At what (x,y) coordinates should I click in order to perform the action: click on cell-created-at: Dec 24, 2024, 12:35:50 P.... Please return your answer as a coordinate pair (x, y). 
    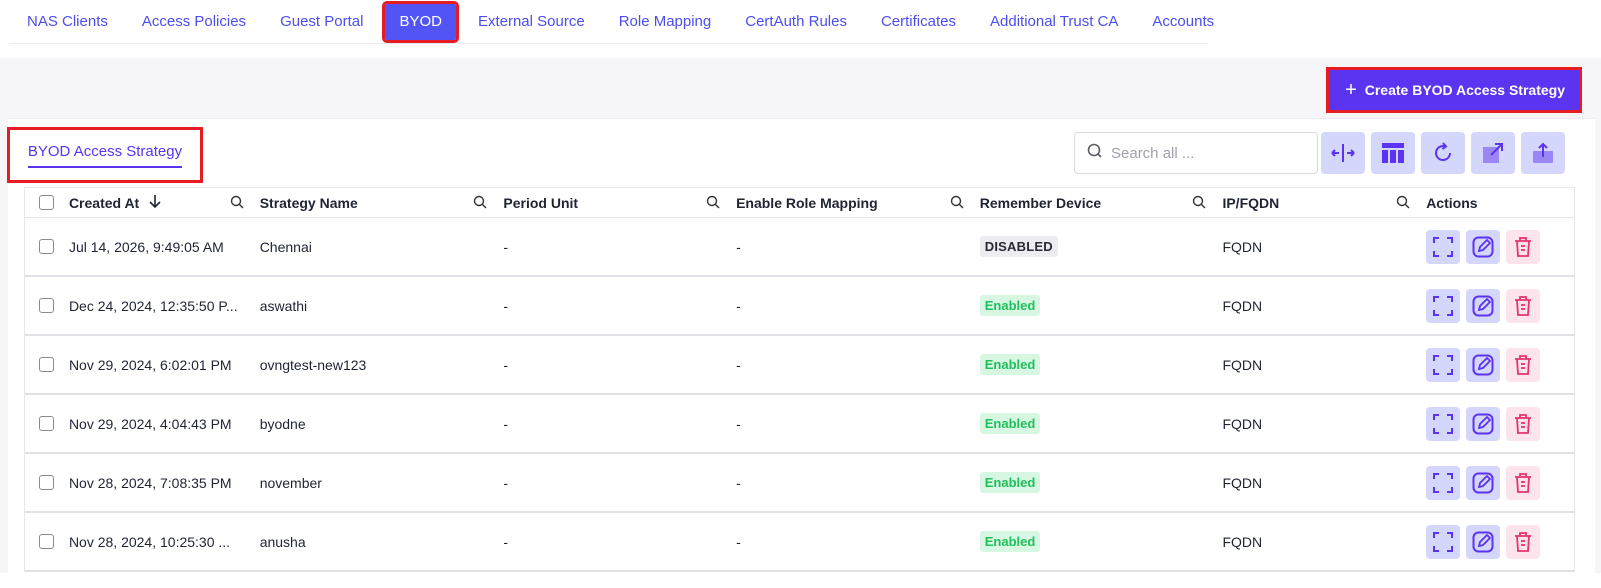
    Looking at the image, I should click on (153, 305).